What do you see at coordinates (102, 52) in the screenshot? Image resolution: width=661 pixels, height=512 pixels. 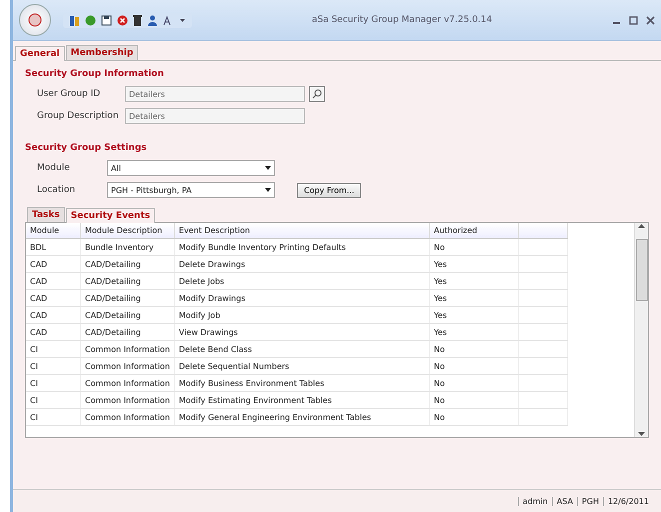 I see `tab: Membership` at bounding box center [102, 52].